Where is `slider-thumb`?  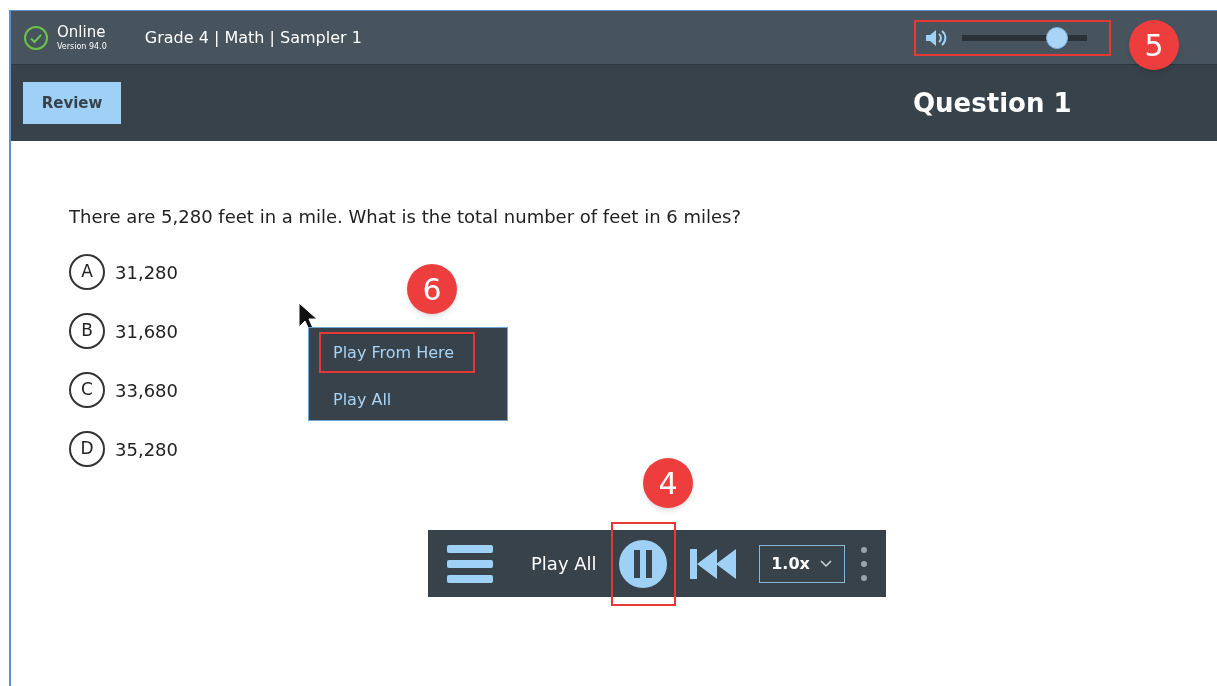 slider-thumb is located at coordinates (1056, 37).